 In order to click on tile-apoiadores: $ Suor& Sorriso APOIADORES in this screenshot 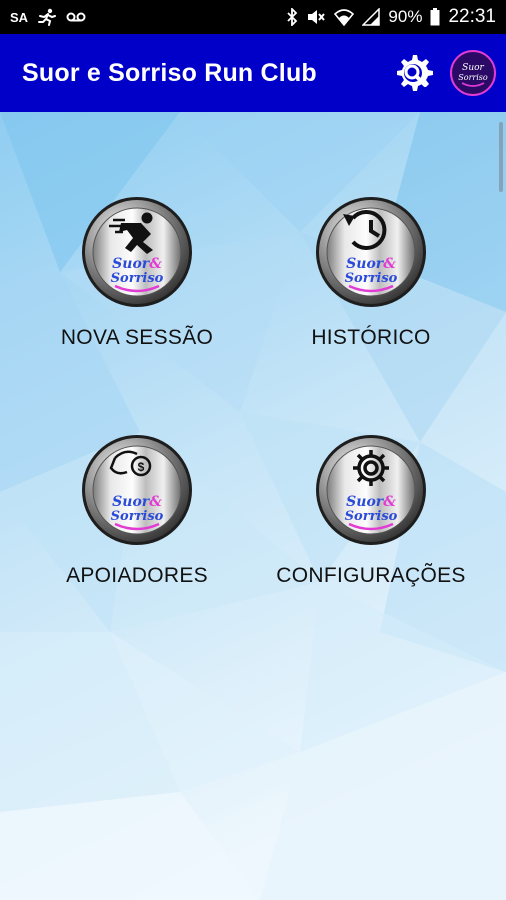, I will do `click(137, 511)`.